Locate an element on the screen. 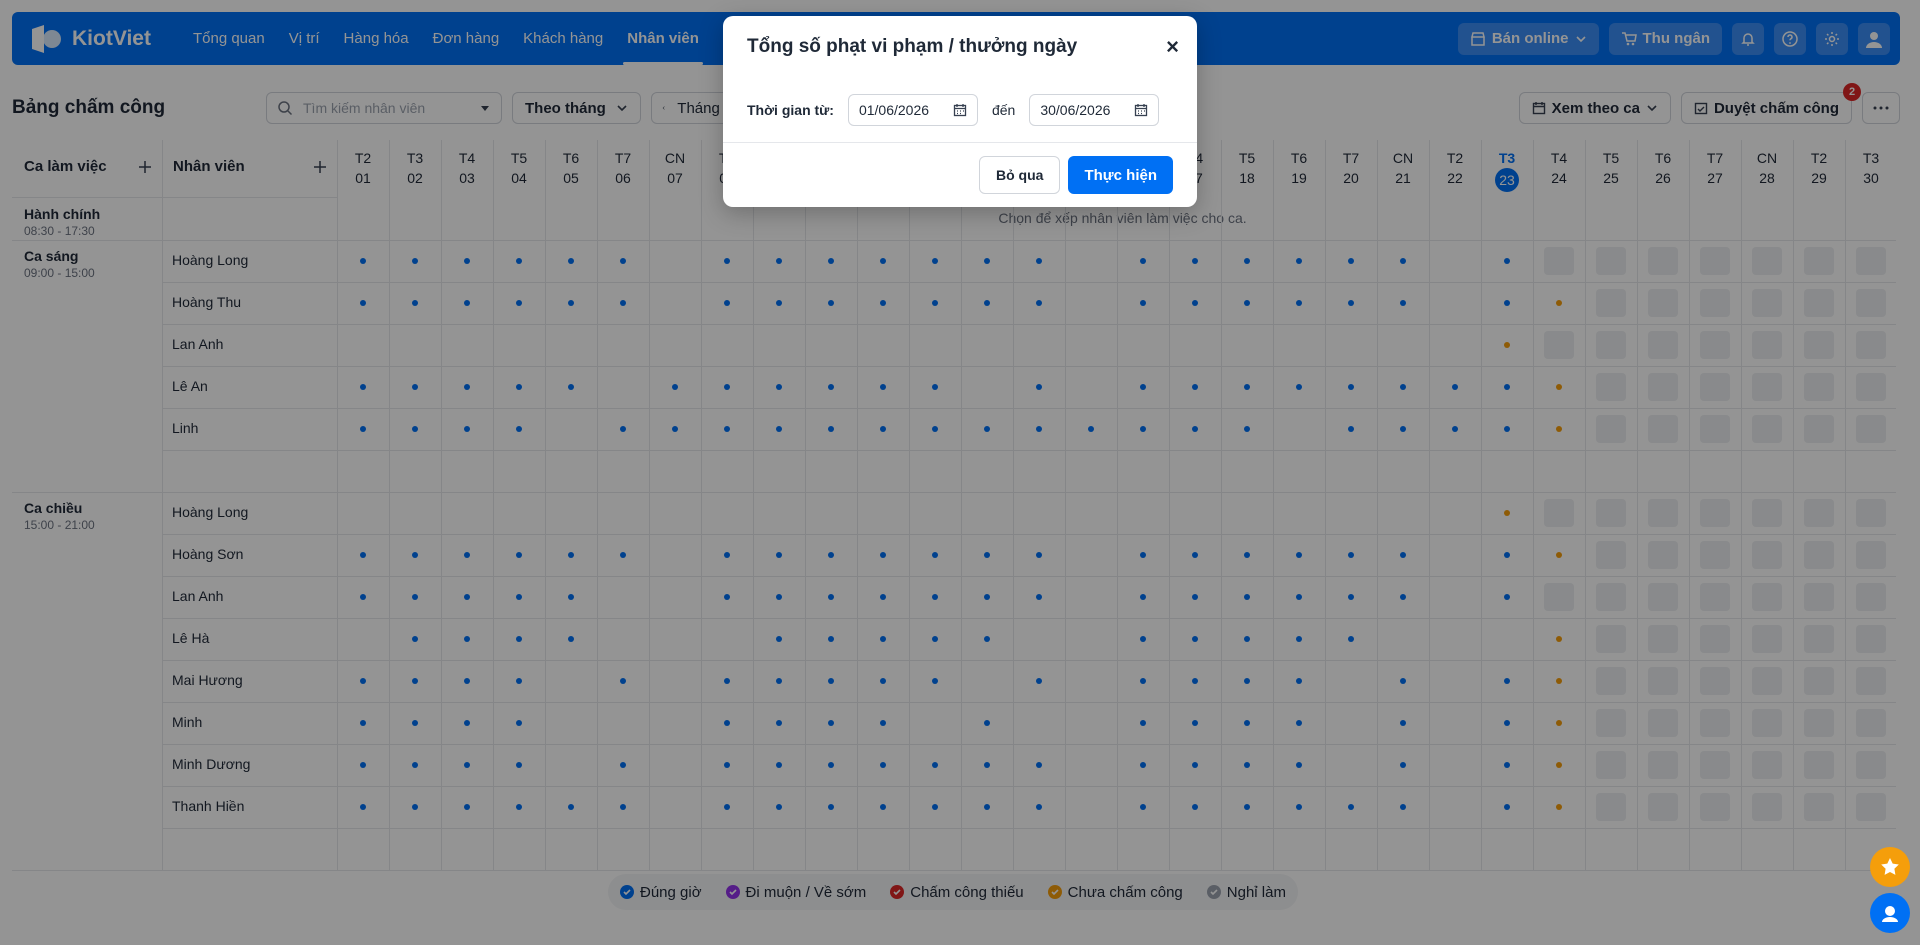 This screenshot has height=945, width=1920. to-date-label: đến is located at coordinates (1003, 110).